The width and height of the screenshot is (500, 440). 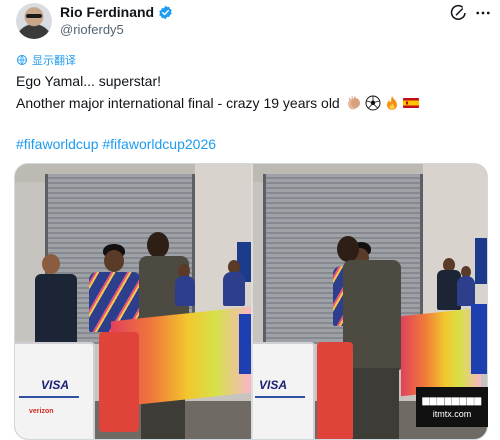 I want to click on grok-icon, so click(x=459, y=13).